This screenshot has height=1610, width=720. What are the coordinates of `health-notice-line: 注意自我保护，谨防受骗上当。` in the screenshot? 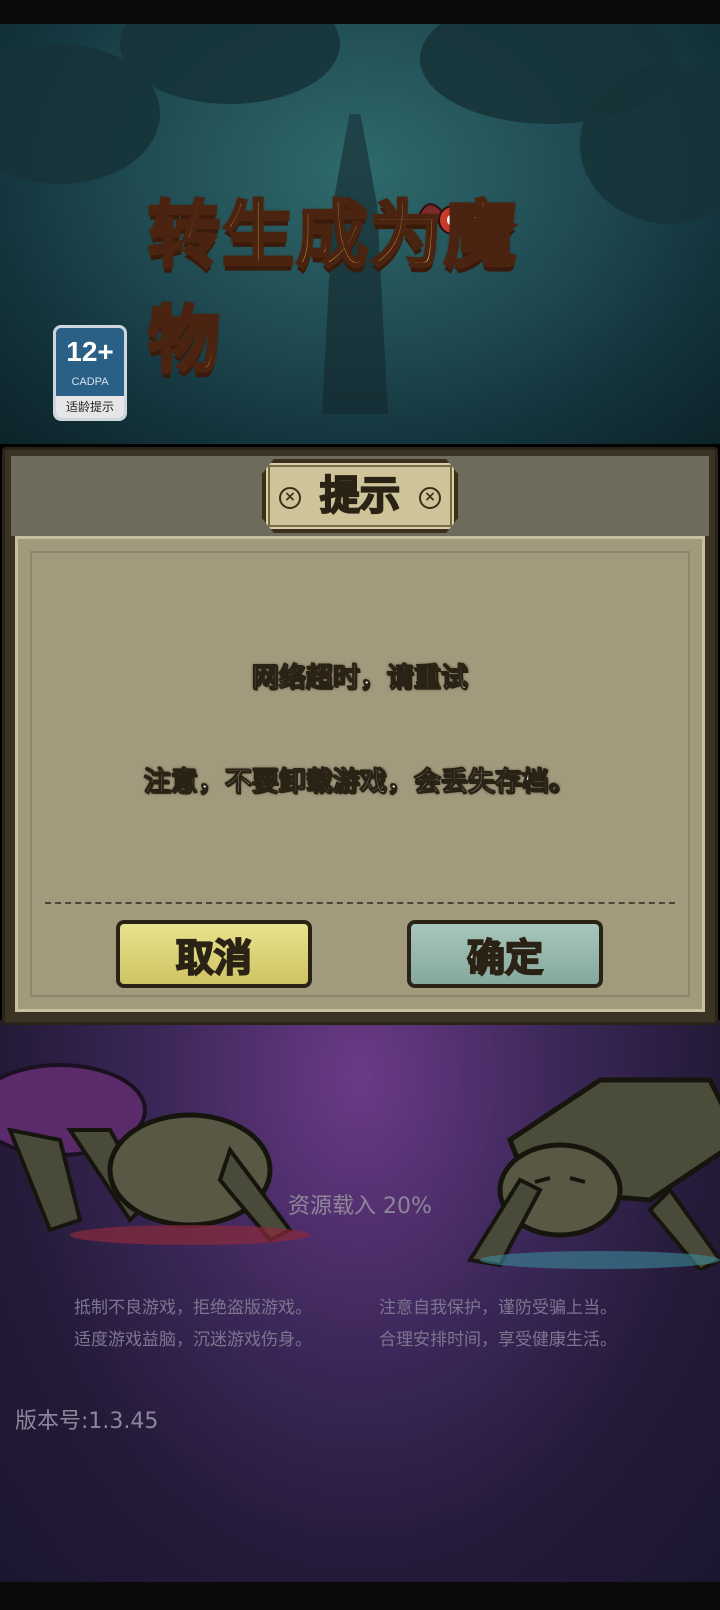 It's located at (498, 1308).